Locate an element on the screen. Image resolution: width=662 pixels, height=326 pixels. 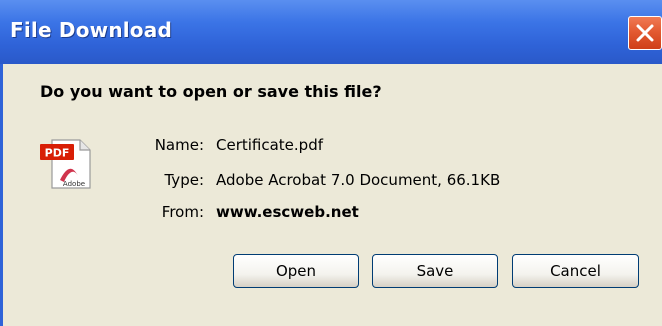
close-button is located at coordinates (645, 33).